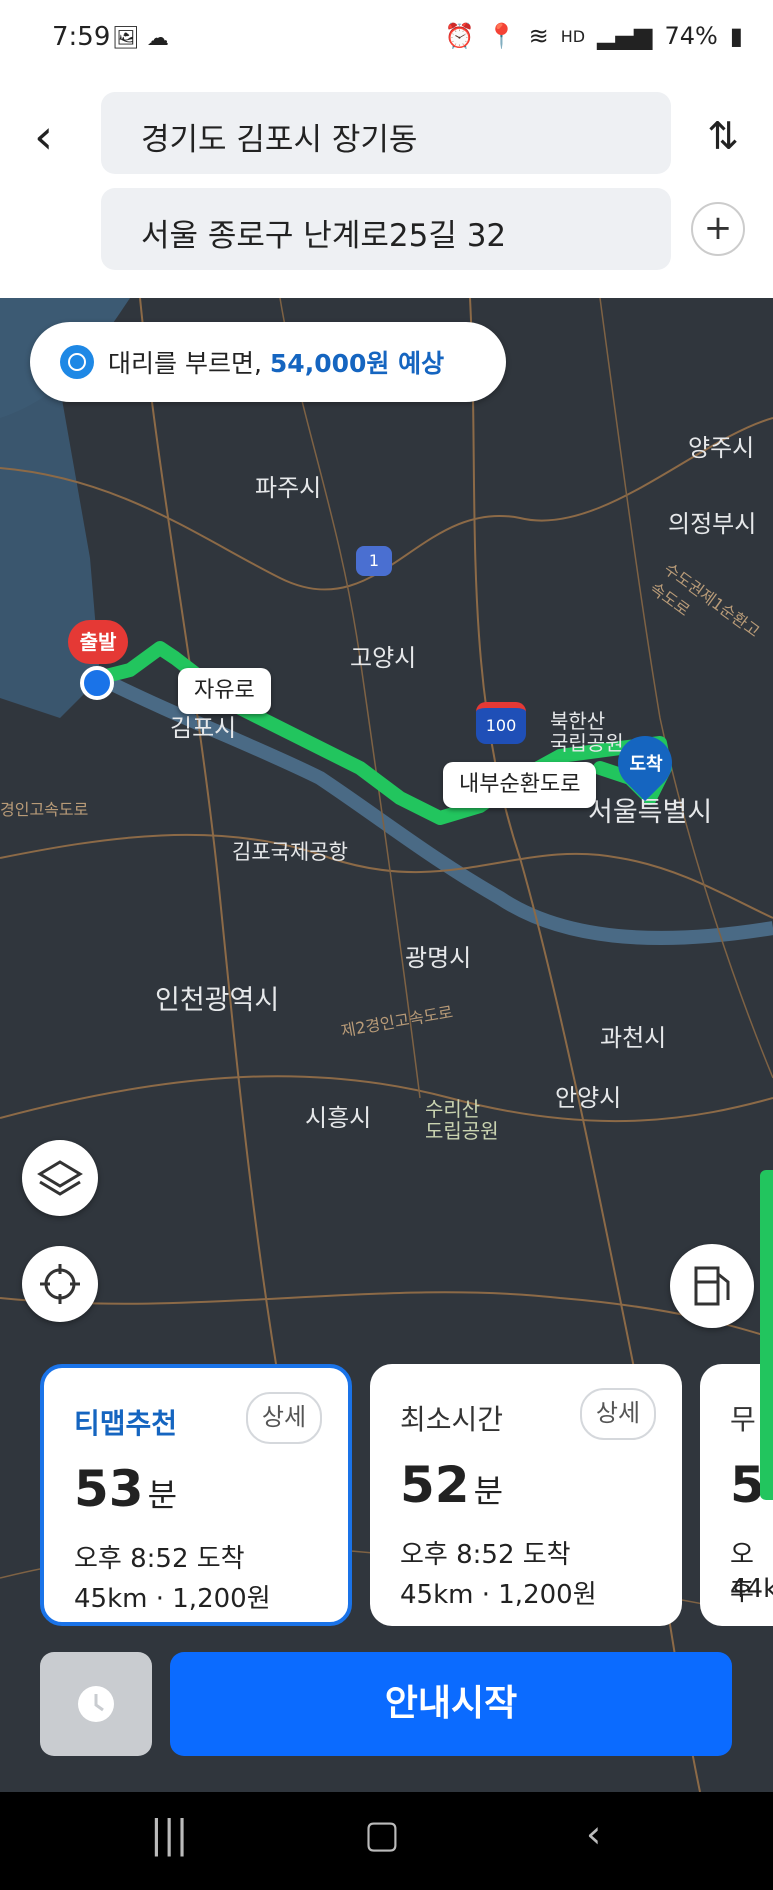 The height and width of the screenshot is (1890, 773). What do you see at coordinates (438, 958) in the screenshot?
I see `place-label: 광명시` at bounding box center [438, 958].